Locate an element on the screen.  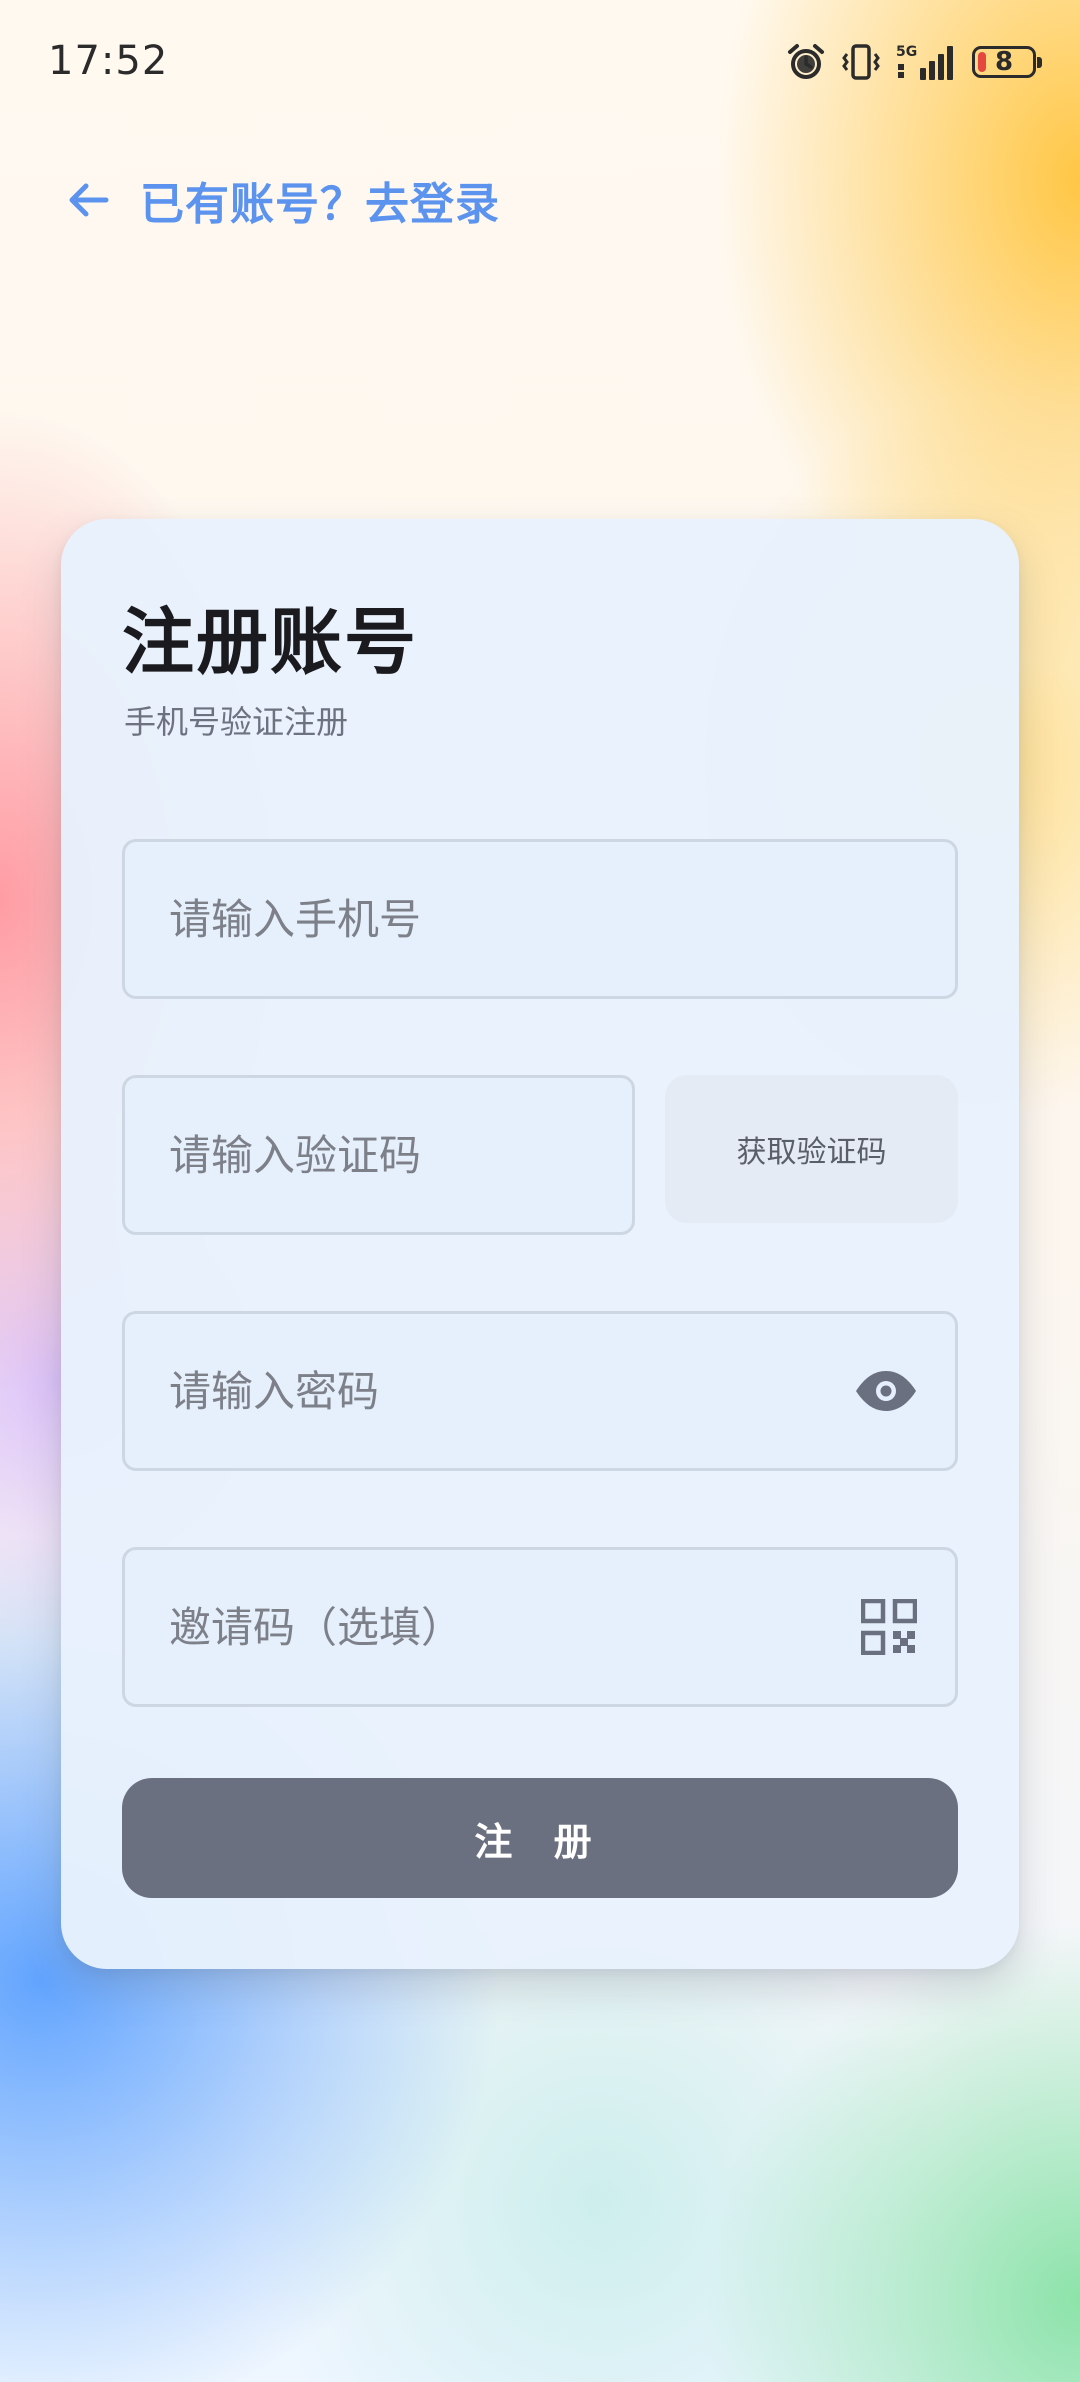
page-subtitle: 手机号验证注册 is located at coordinates (236, 722).